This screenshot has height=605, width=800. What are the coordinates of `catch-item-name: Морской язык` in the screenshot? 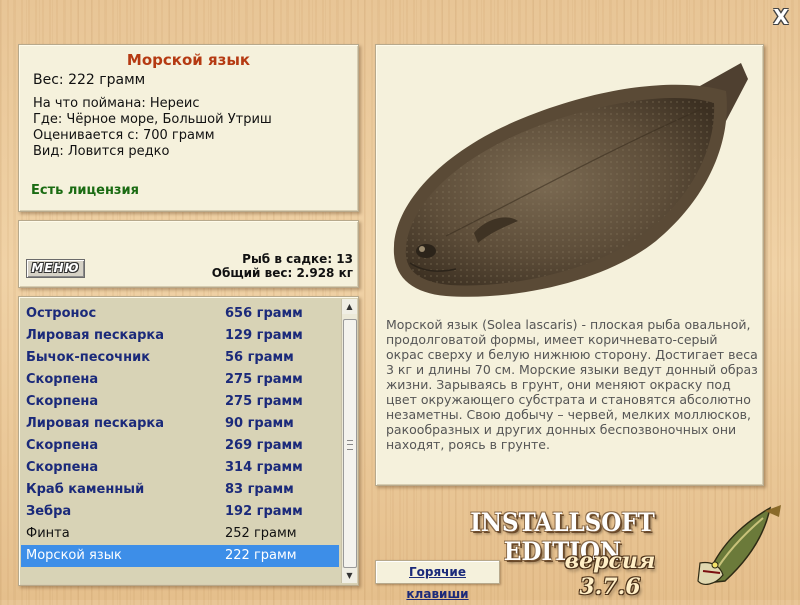 It's located at (74, 555).